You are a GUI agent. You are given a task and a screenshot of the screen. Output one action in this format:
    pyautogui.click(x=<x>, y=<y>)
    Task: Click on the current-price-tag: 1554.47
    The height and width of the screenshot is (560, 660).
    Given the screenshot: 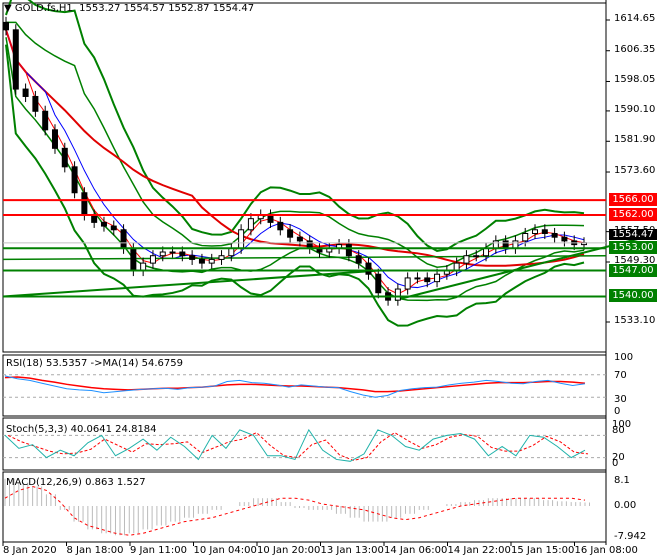 What is the action you would take?
    pyautogui.click(x=633, y=234)
    